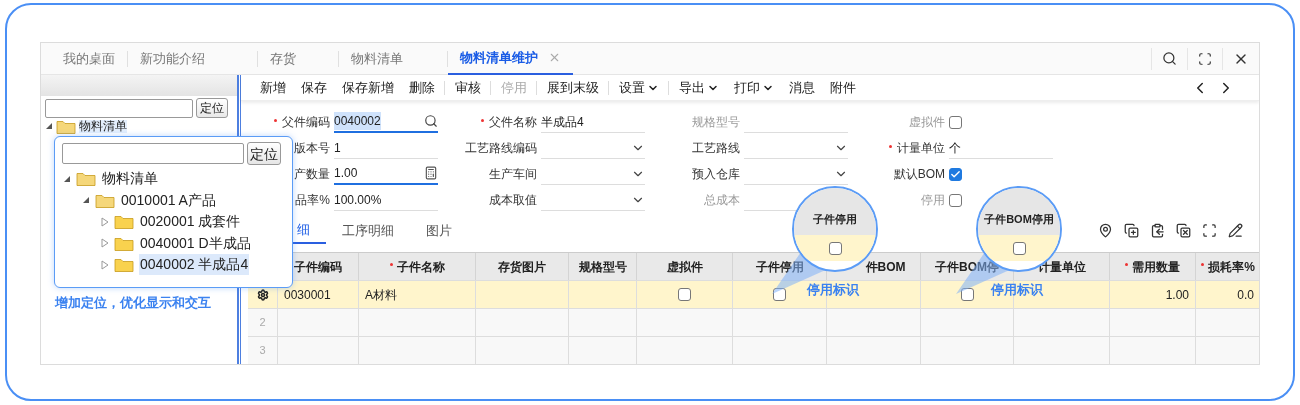 The width and height of the screenshot is (1300, 405). I want to click on field-label: 父件编码, so click(302, 122).